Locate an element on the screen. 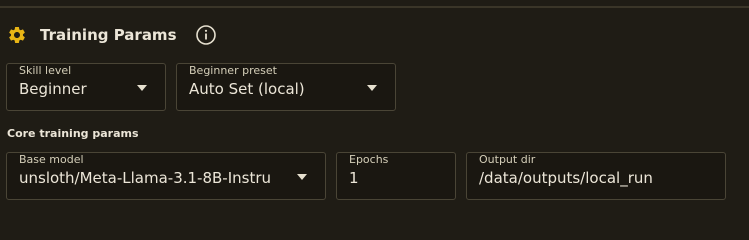  output-dir-value: /data/outputs/local_run is located at coordinates (566, 178).